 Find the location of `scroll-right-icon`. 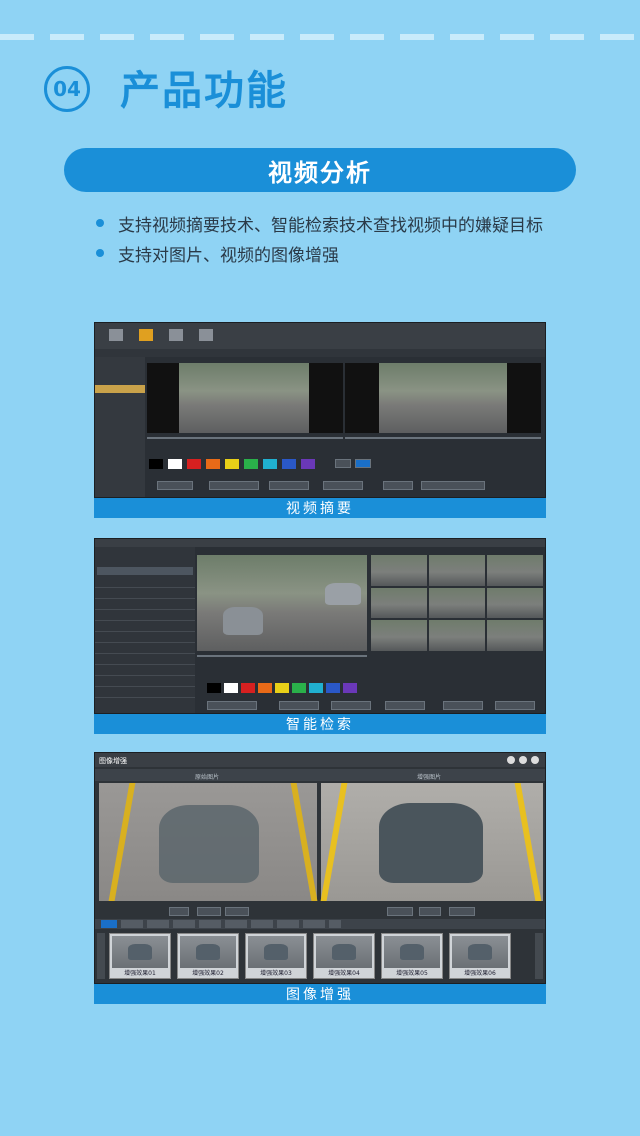

scroll-right-icon is located at coordinates (539, 956).